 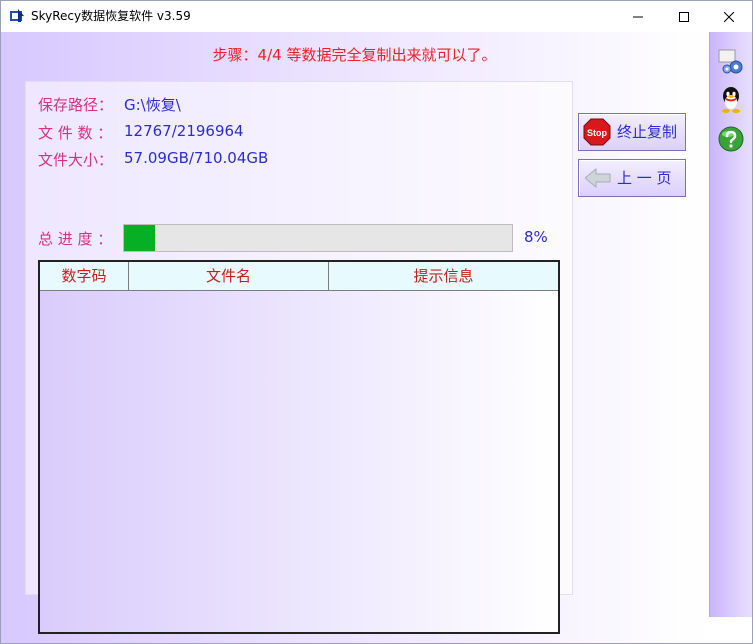 I want to click on close-icon, so click(x=729, y=16).